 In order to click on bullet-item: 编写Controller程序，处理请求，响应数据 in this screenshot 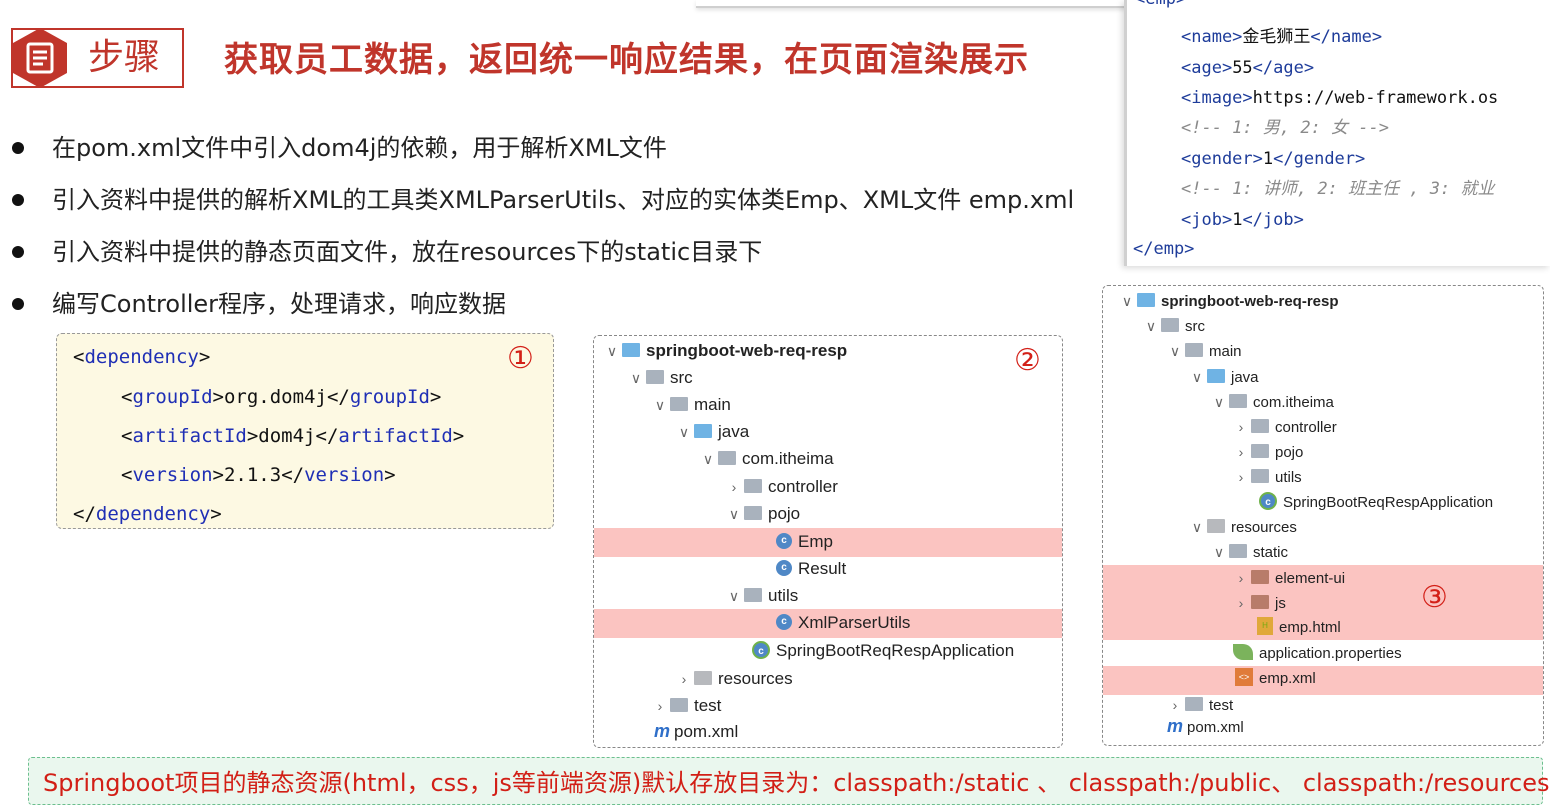, I will do `click(562, 304)`.